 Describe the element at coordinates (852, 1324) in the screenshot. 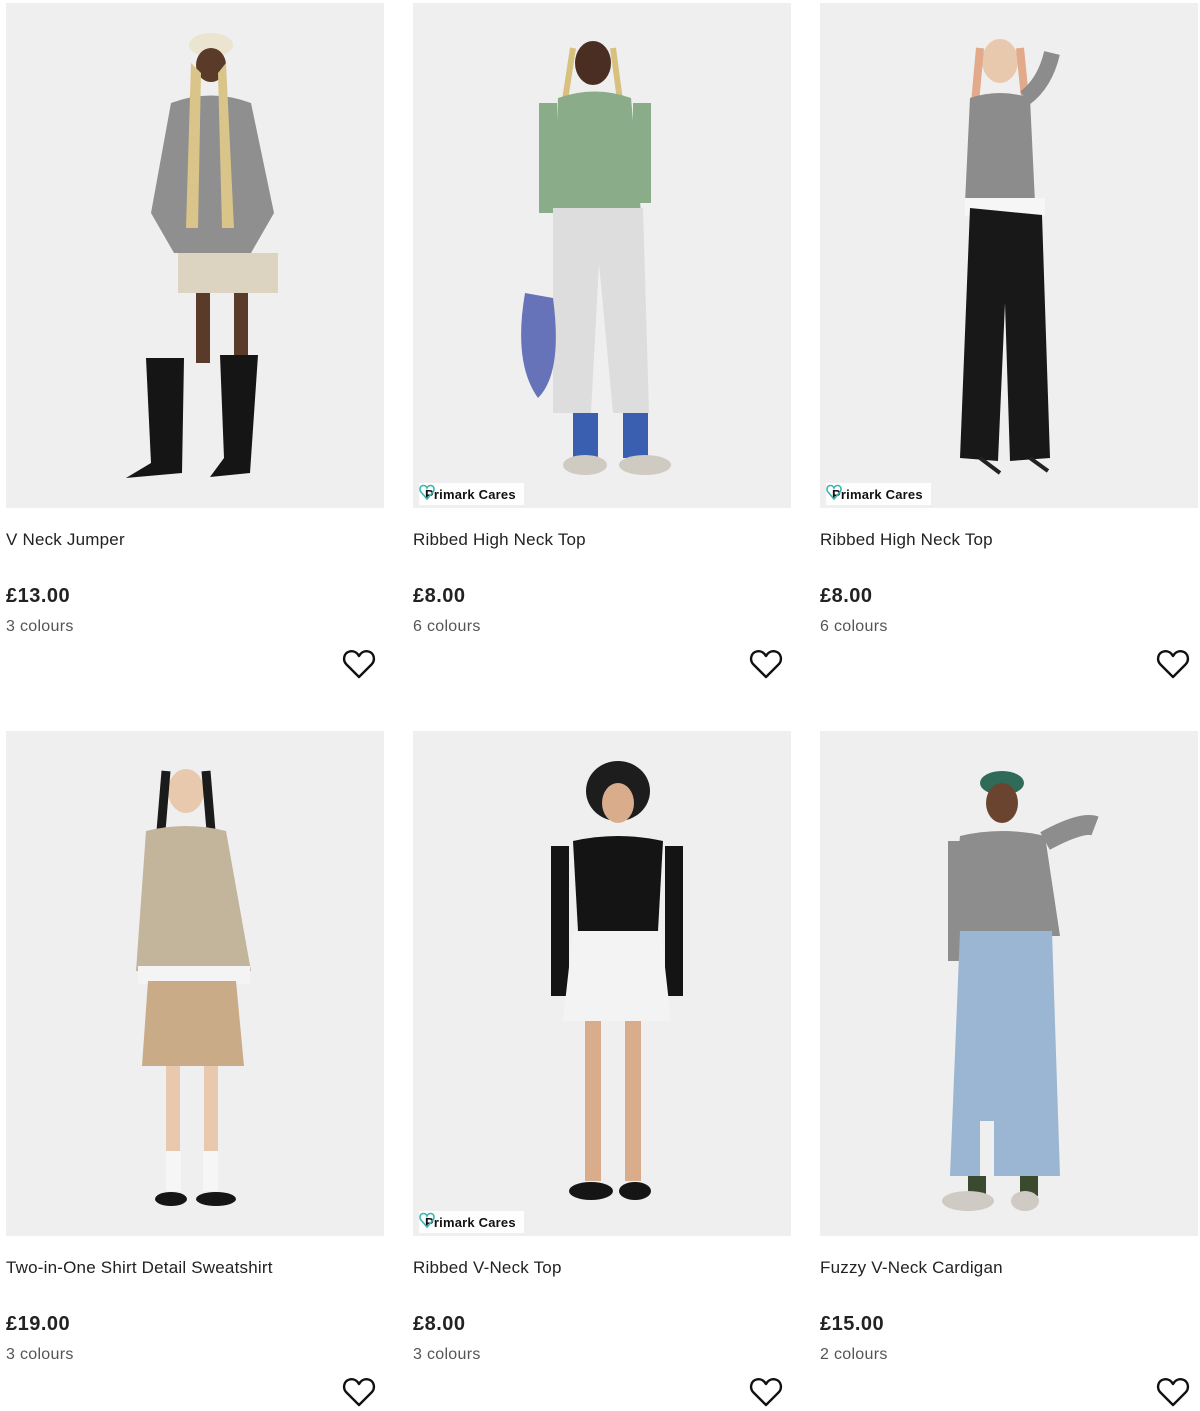

I see `product-price: £15.00` at that location.